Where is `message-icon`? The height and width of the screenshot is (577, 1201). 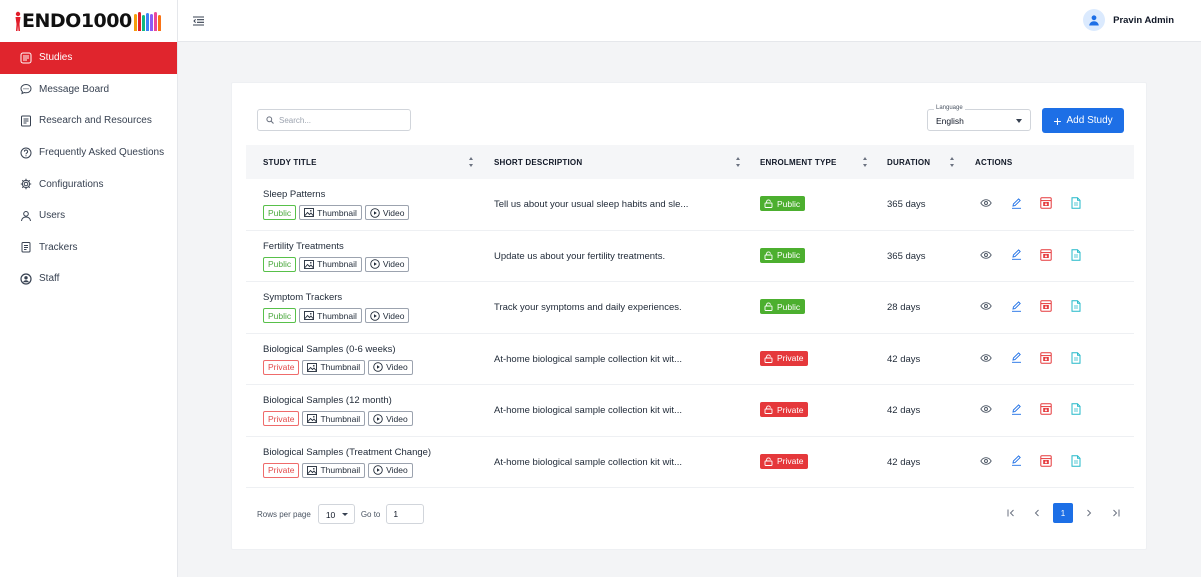
message-icon is located at coordinates (26, 89).